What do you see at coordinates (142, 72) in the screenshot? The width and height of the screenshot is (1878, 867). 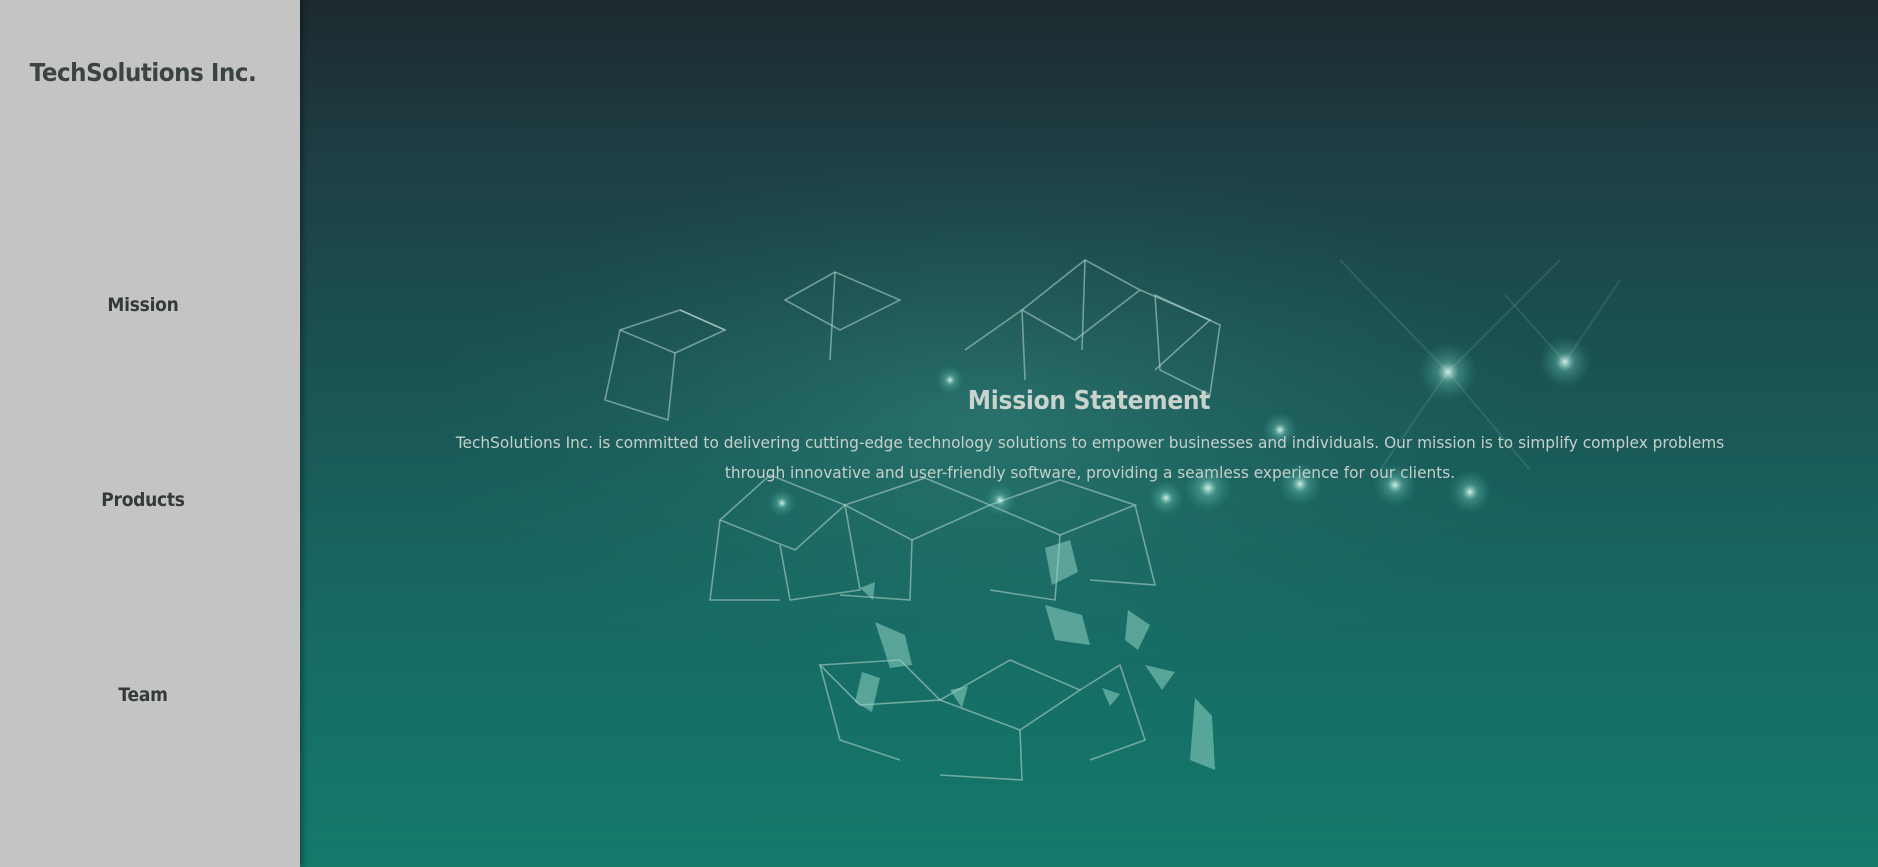 I see `brand-title: TechSolutions Inc.` at bounding box center [142, 72].